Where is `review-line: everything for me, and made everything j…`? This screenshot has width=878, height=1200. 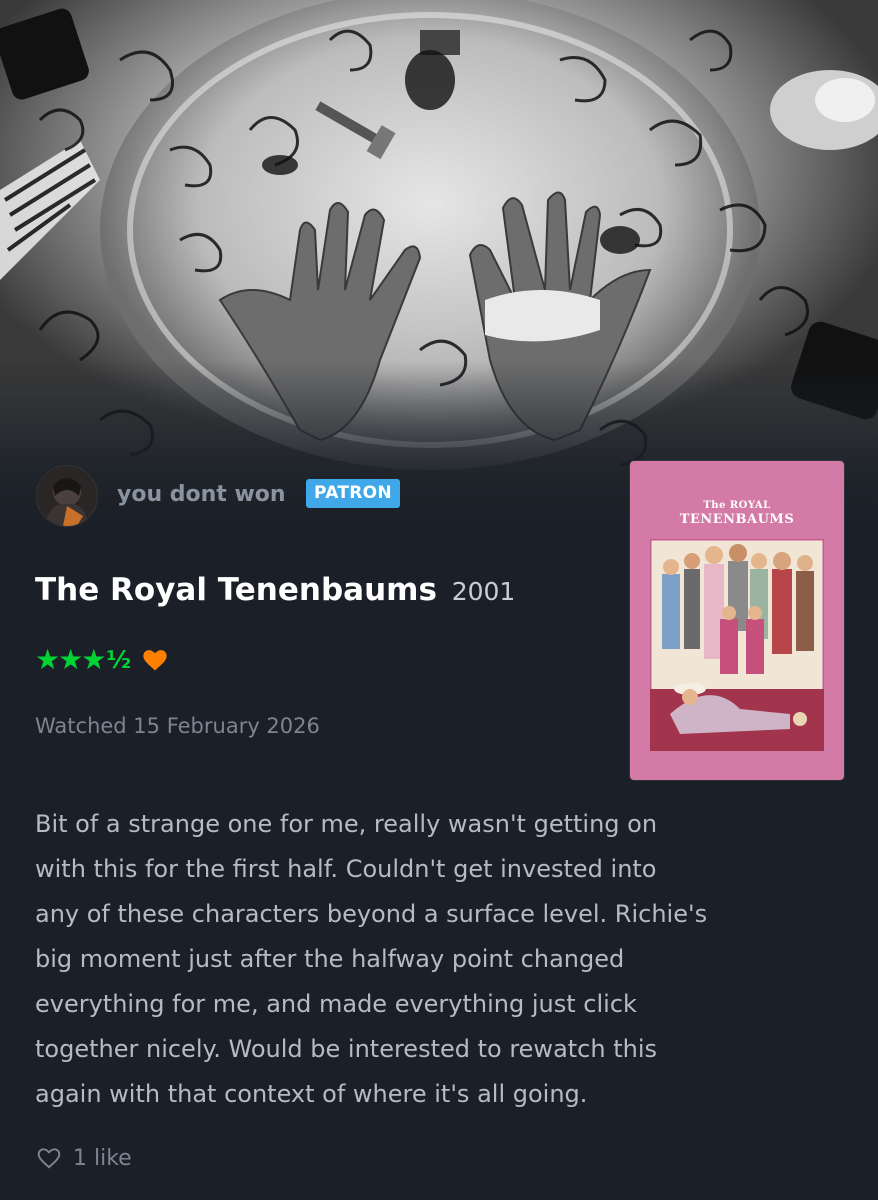 review-line: everything for me, and made everything j… is located at coordinates (336, 1004).